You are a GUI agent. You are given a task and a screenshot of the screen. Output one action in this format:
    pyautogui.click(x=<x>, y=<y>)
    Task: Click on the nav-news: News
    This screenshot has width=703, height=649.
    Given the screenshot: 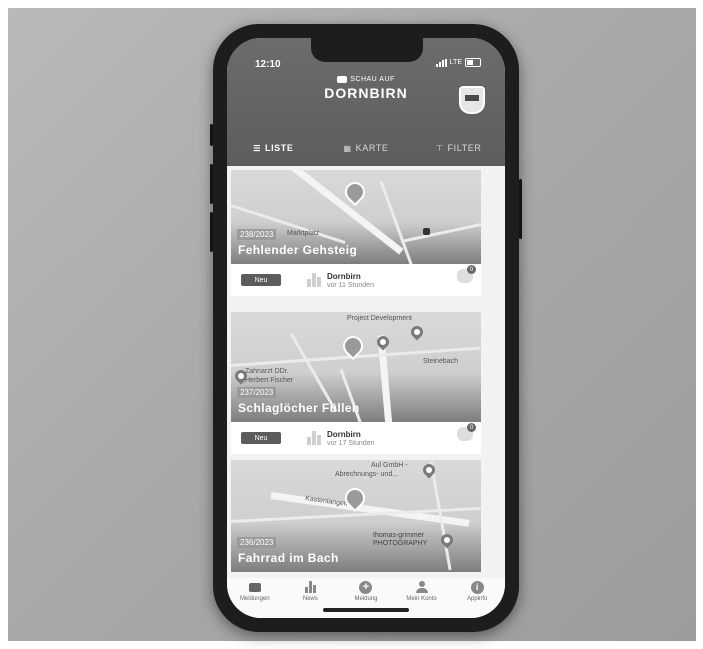 What is the action you would take?
    pyautogui.click(x=310, y=591)
    